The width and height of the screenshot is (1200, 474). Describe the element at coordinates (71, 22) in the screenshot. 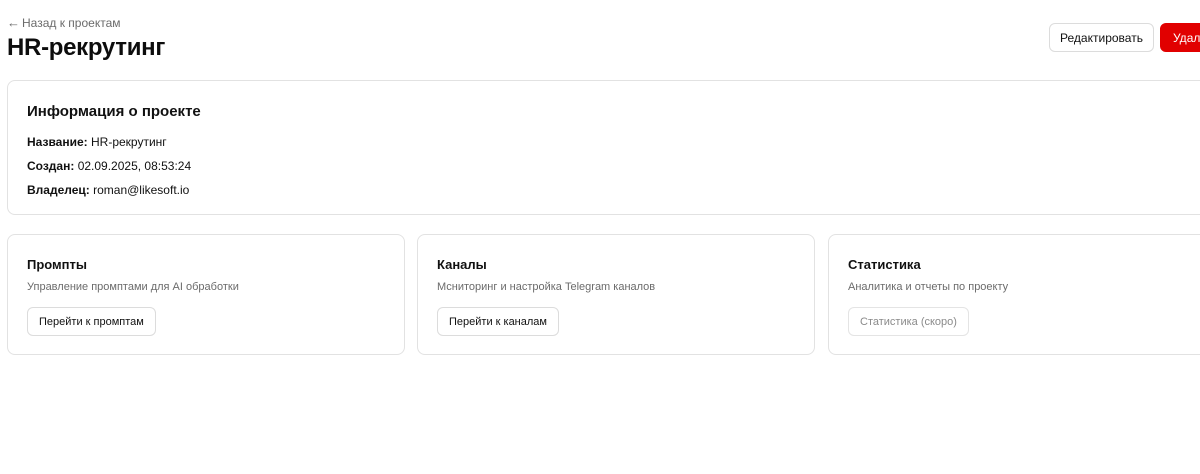

I see `back-link-label: Назад к проектам` at that location.